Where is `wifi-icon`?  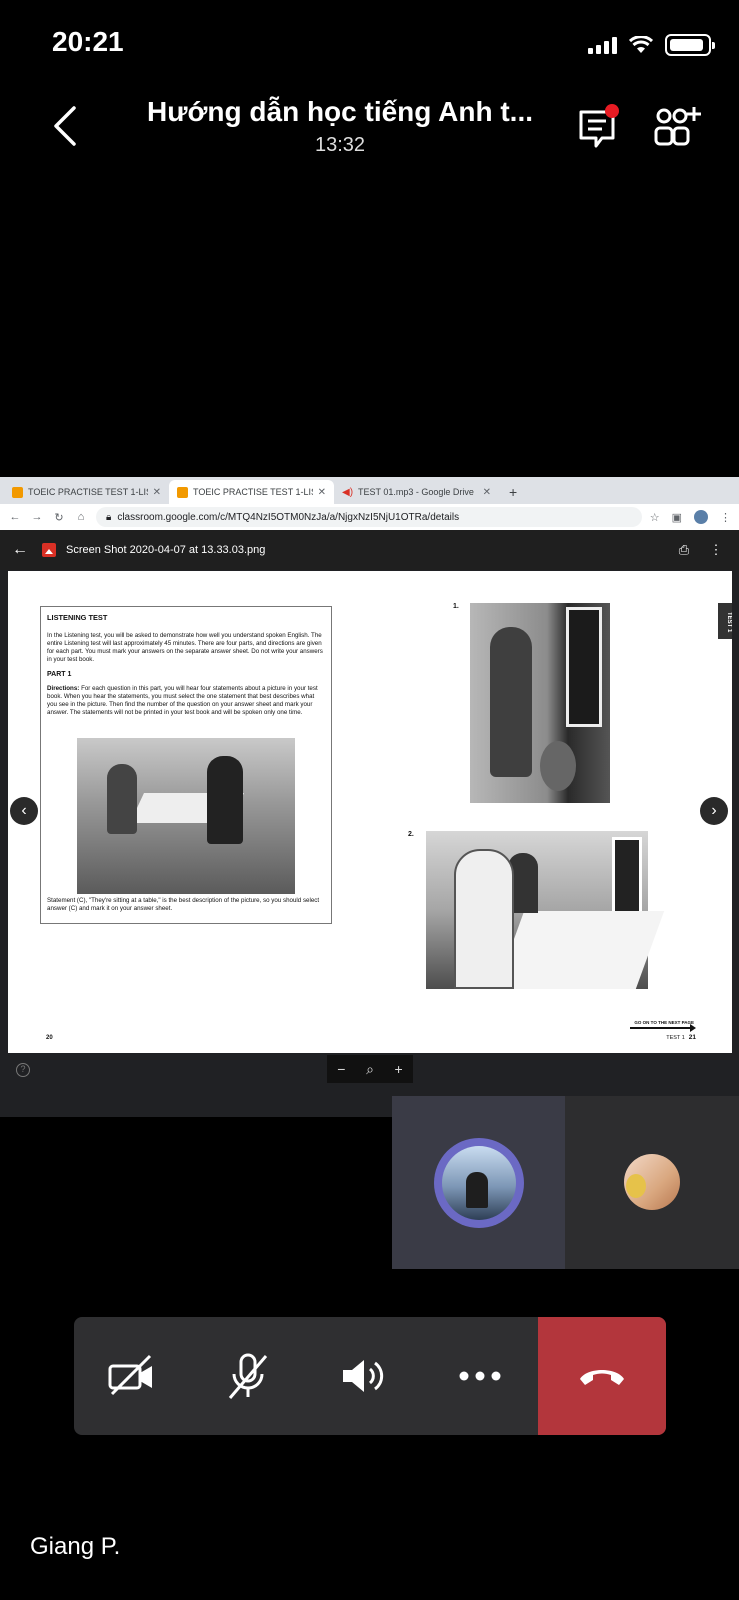 wifi-icon is located at coordinates (641, 44).